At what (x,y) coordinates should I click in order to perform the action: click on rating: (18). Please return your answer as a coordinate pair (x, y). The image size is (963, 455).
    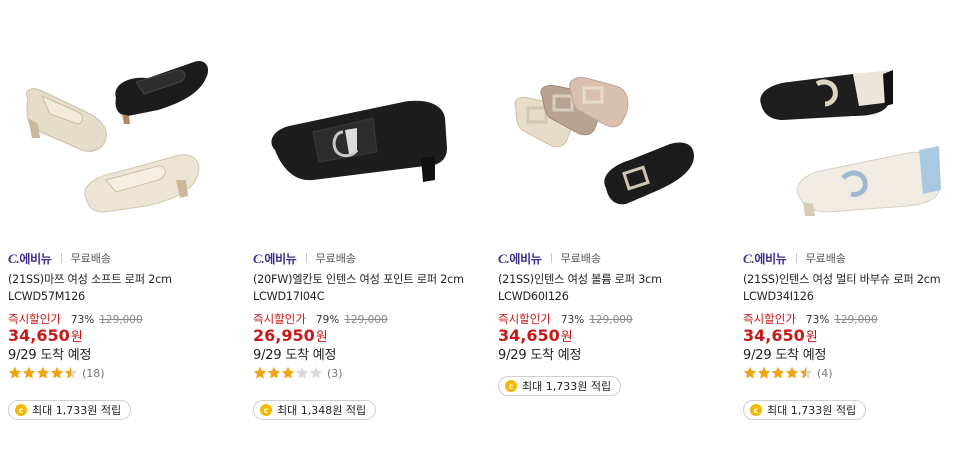
    Looking at the image, I should click on (56, 373).